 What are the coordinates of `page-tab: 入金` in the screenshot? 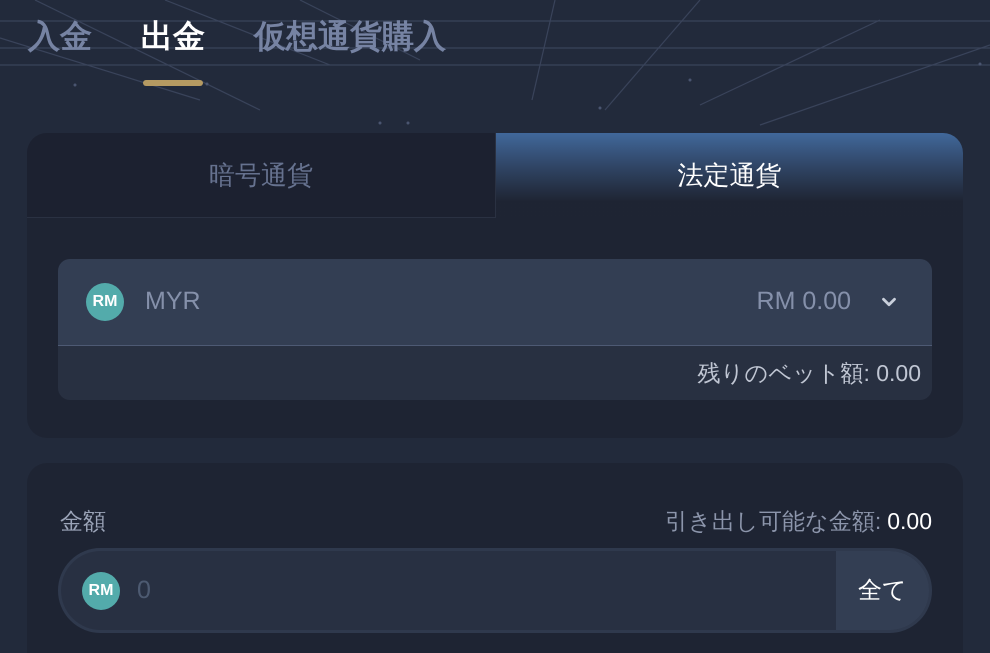 It's located at (60, 50).